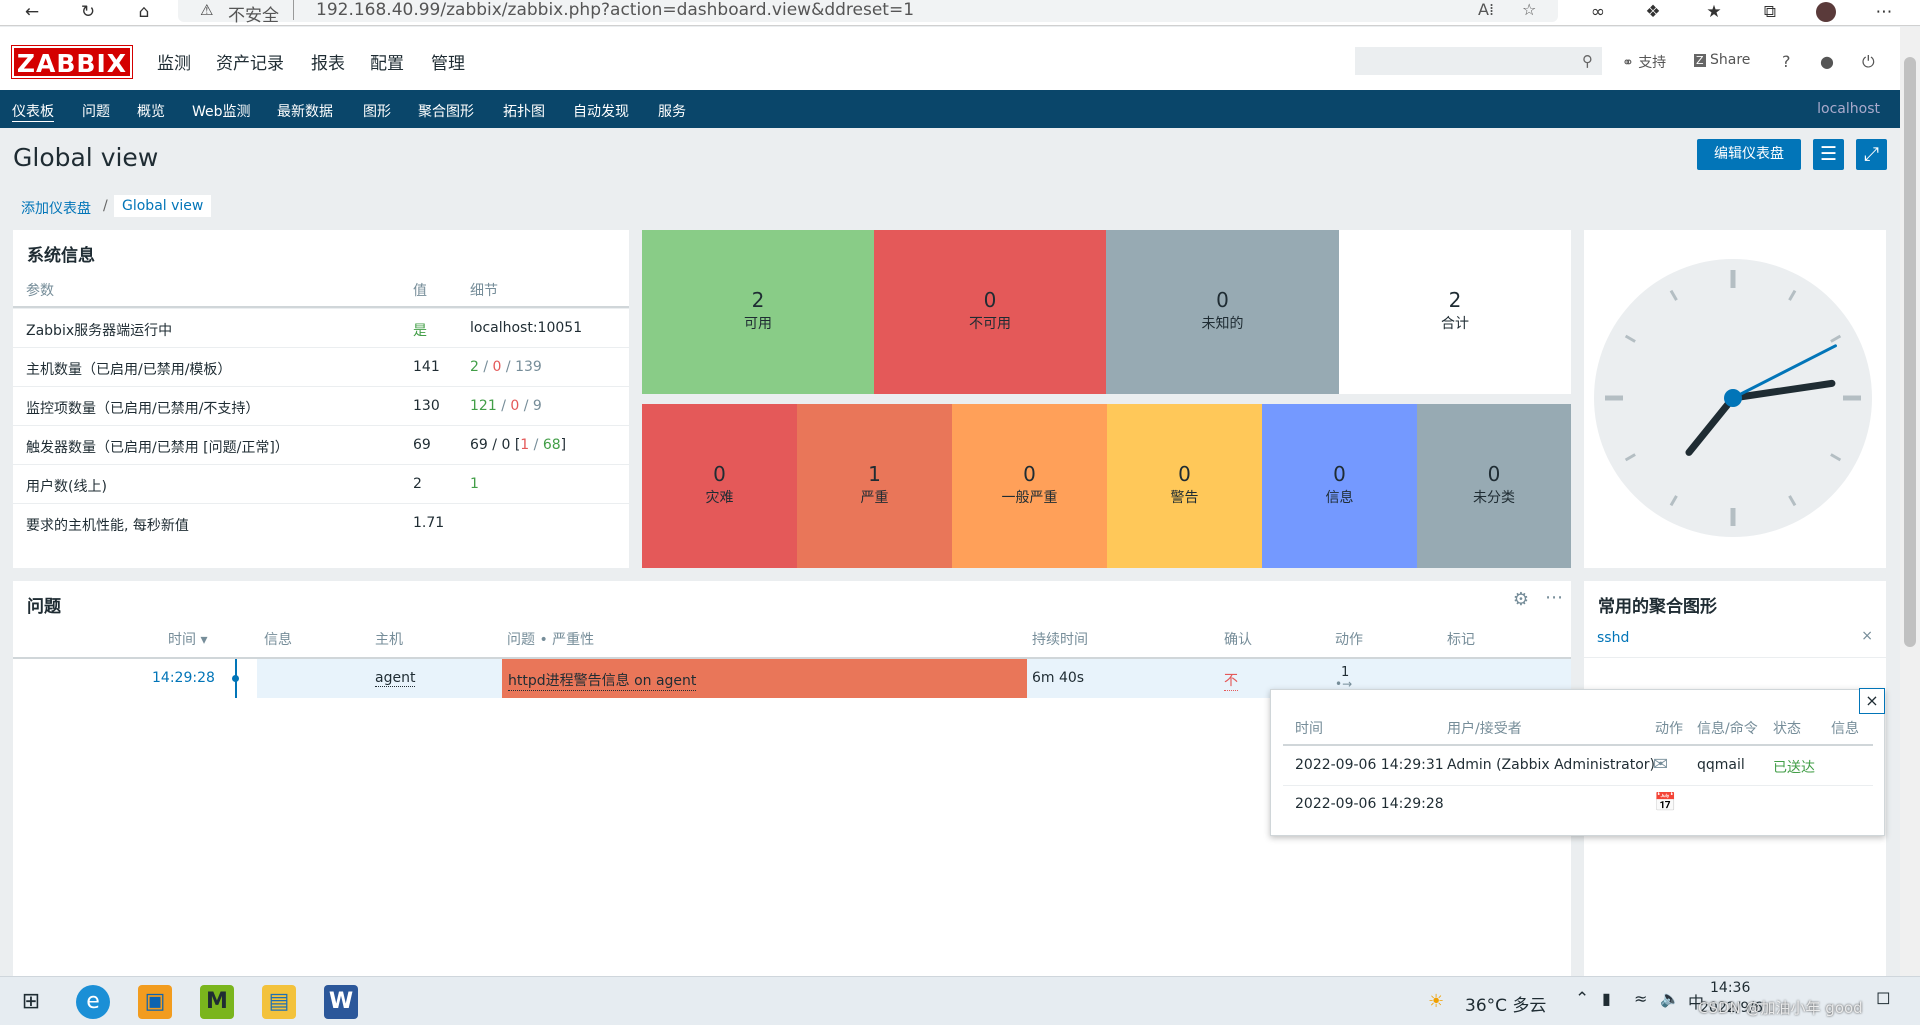  Describe the element at coordinates (129, 370) in the screenshot. I see `row-param: 主机数量（已启用/已禁用/模板）` at that location.